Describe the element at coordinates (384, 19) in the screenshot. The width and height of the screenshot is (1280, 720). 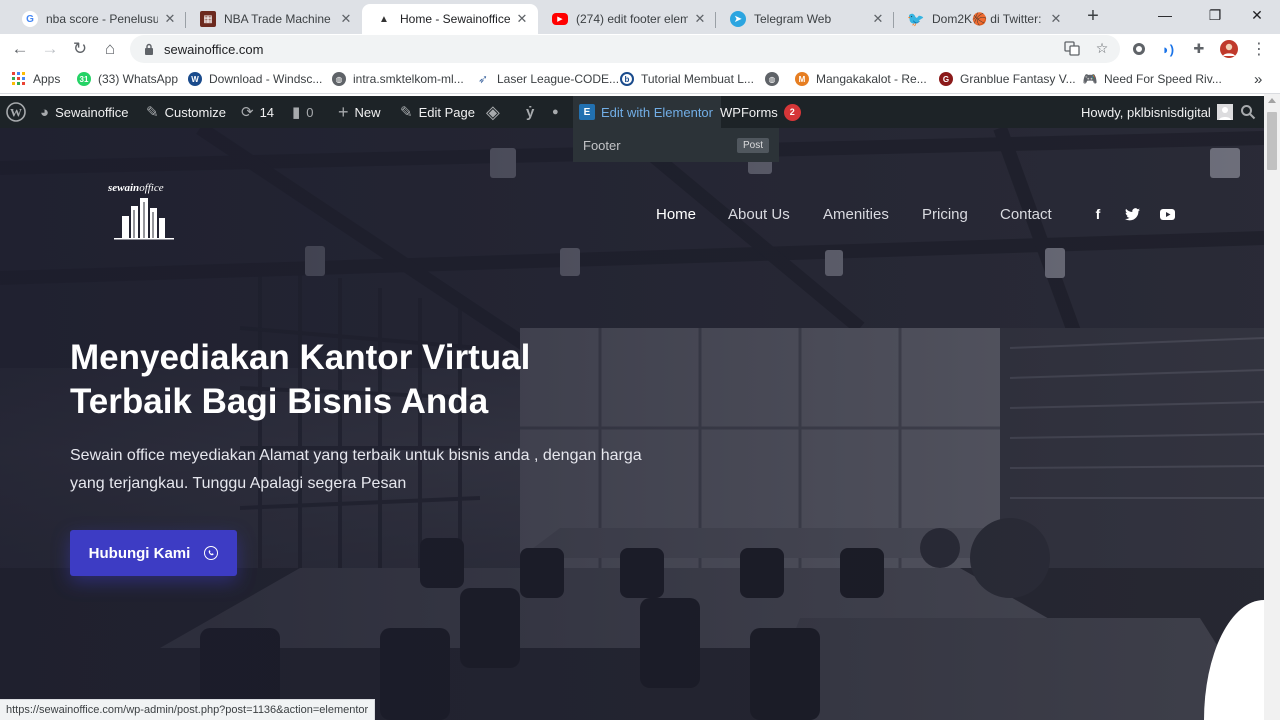
I see `sewainoffice-icon: ▲` at that location.